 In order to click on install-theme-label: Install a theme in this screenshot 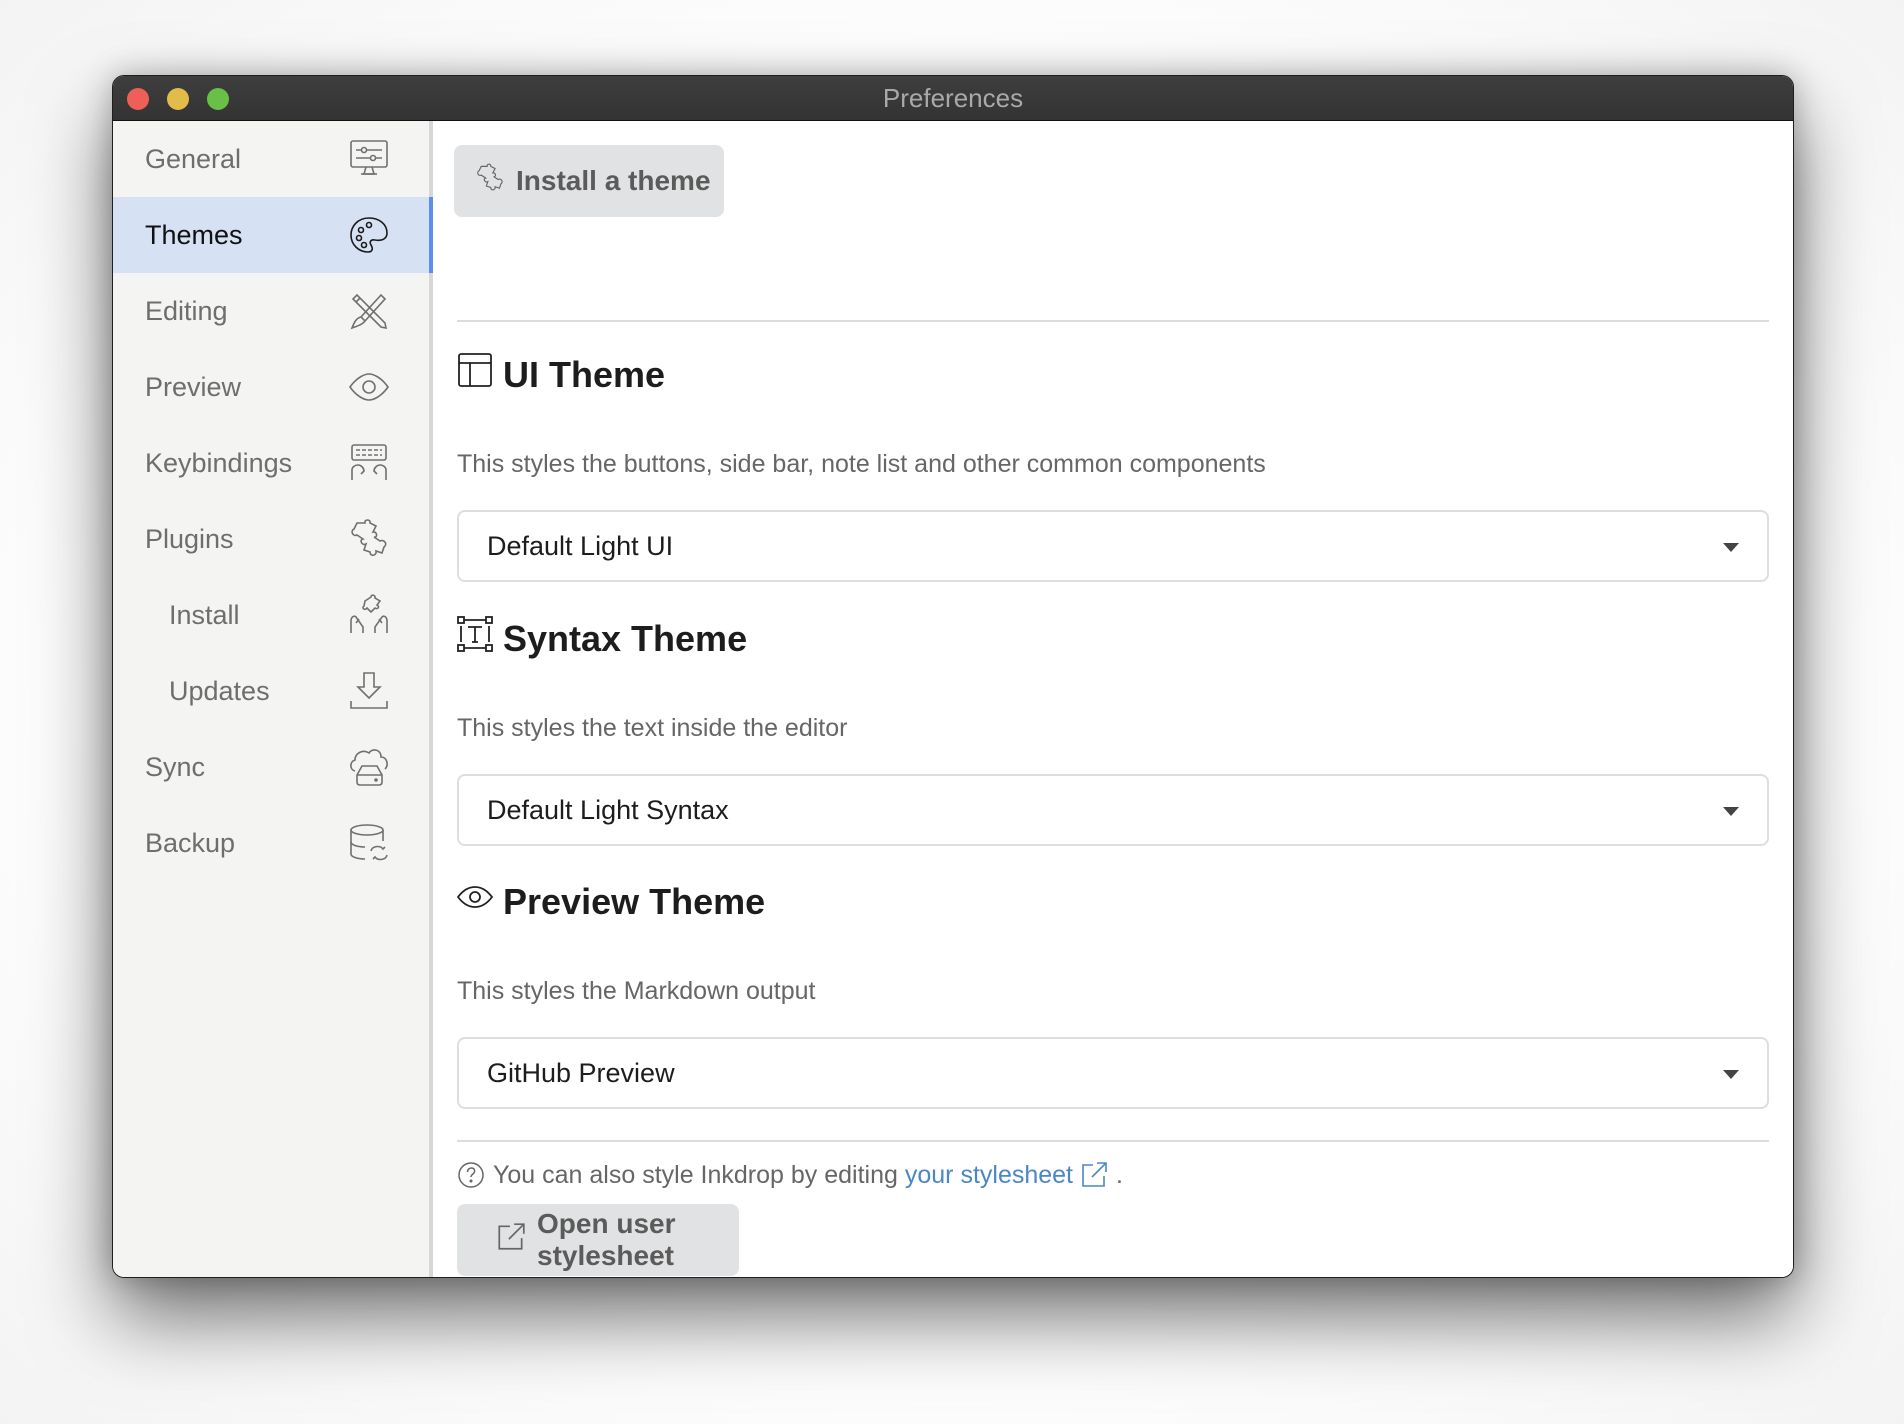, I will do `click(613, 180)`.